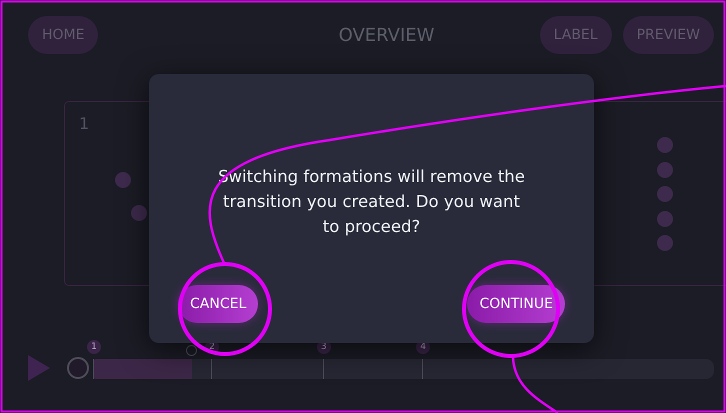  Describe the element at coordinates (386, 35) in the screenshot. I see `page-title: OVERVIEW` at that location.